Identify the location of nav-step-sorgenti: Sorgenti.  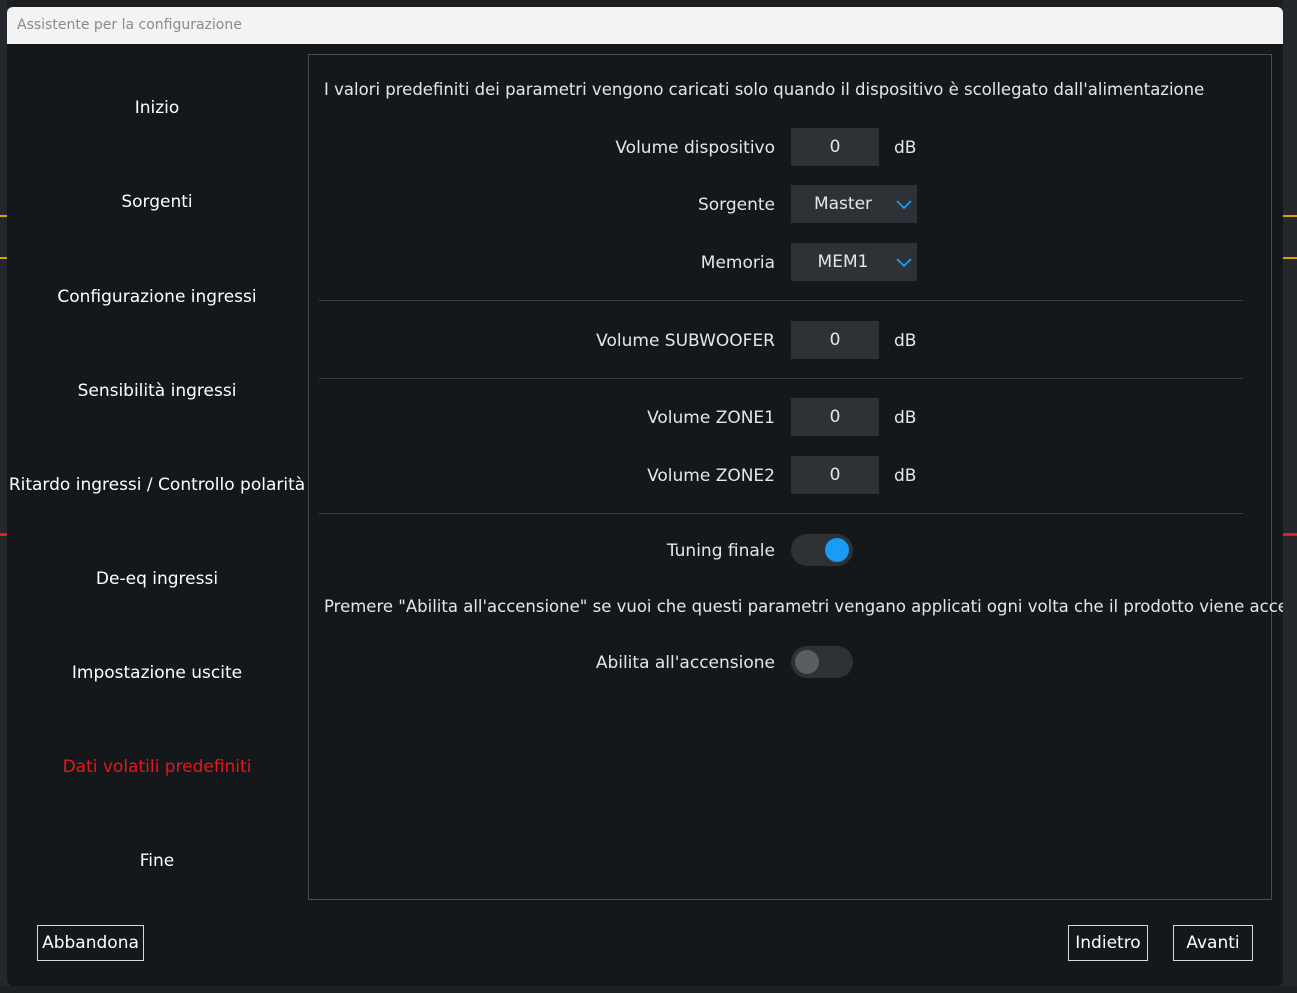
(157, 202).